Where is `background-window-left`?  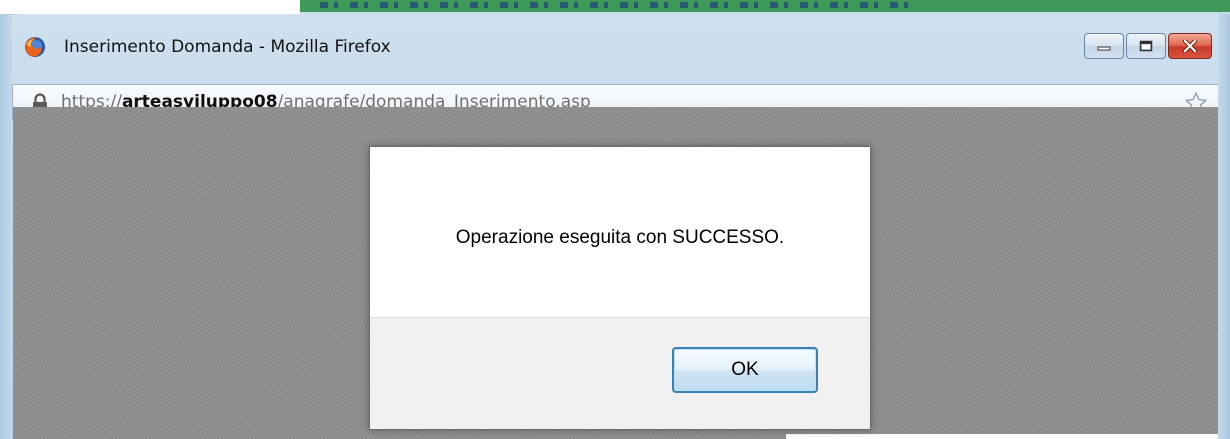
background-window-left is located at coordinates (150, 7).